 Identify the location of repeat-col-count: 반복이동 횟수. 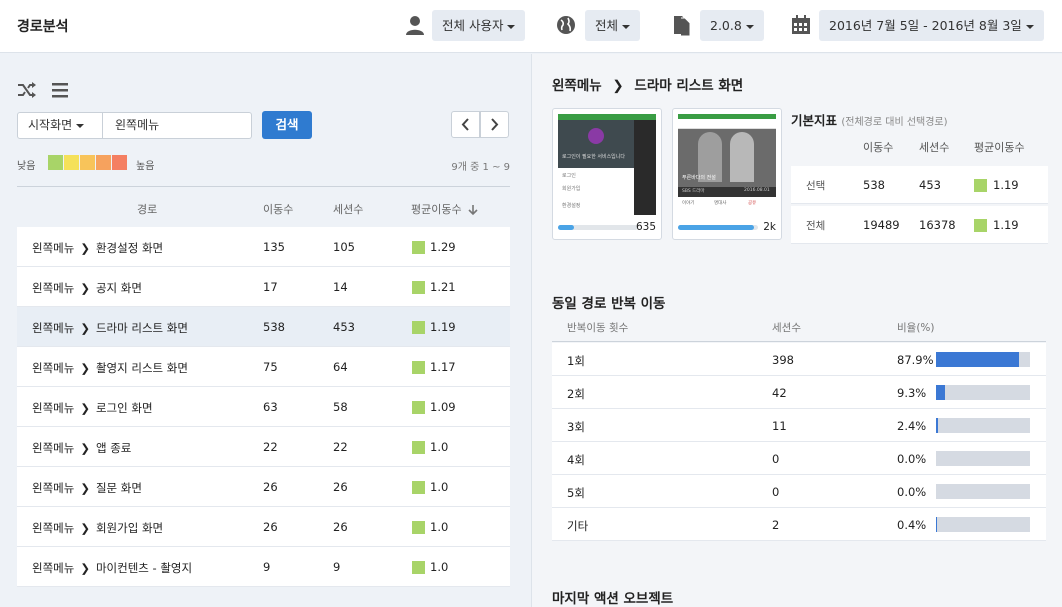
(598, 328).